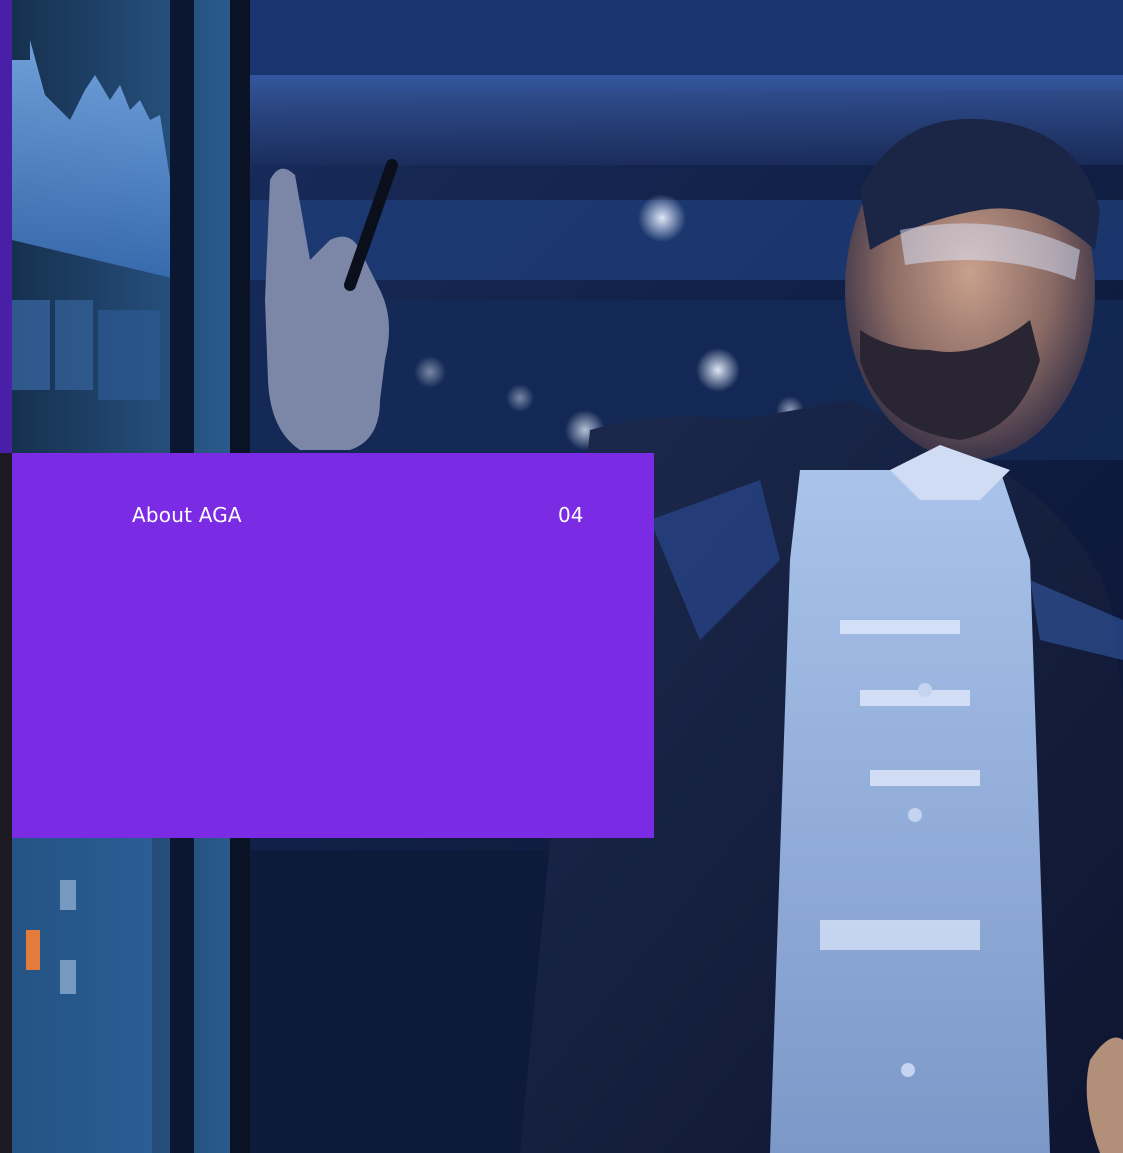 The width and height of the screenshot is (1123, 1153). I want to click on edge-accent-strip, so click(6, 226).